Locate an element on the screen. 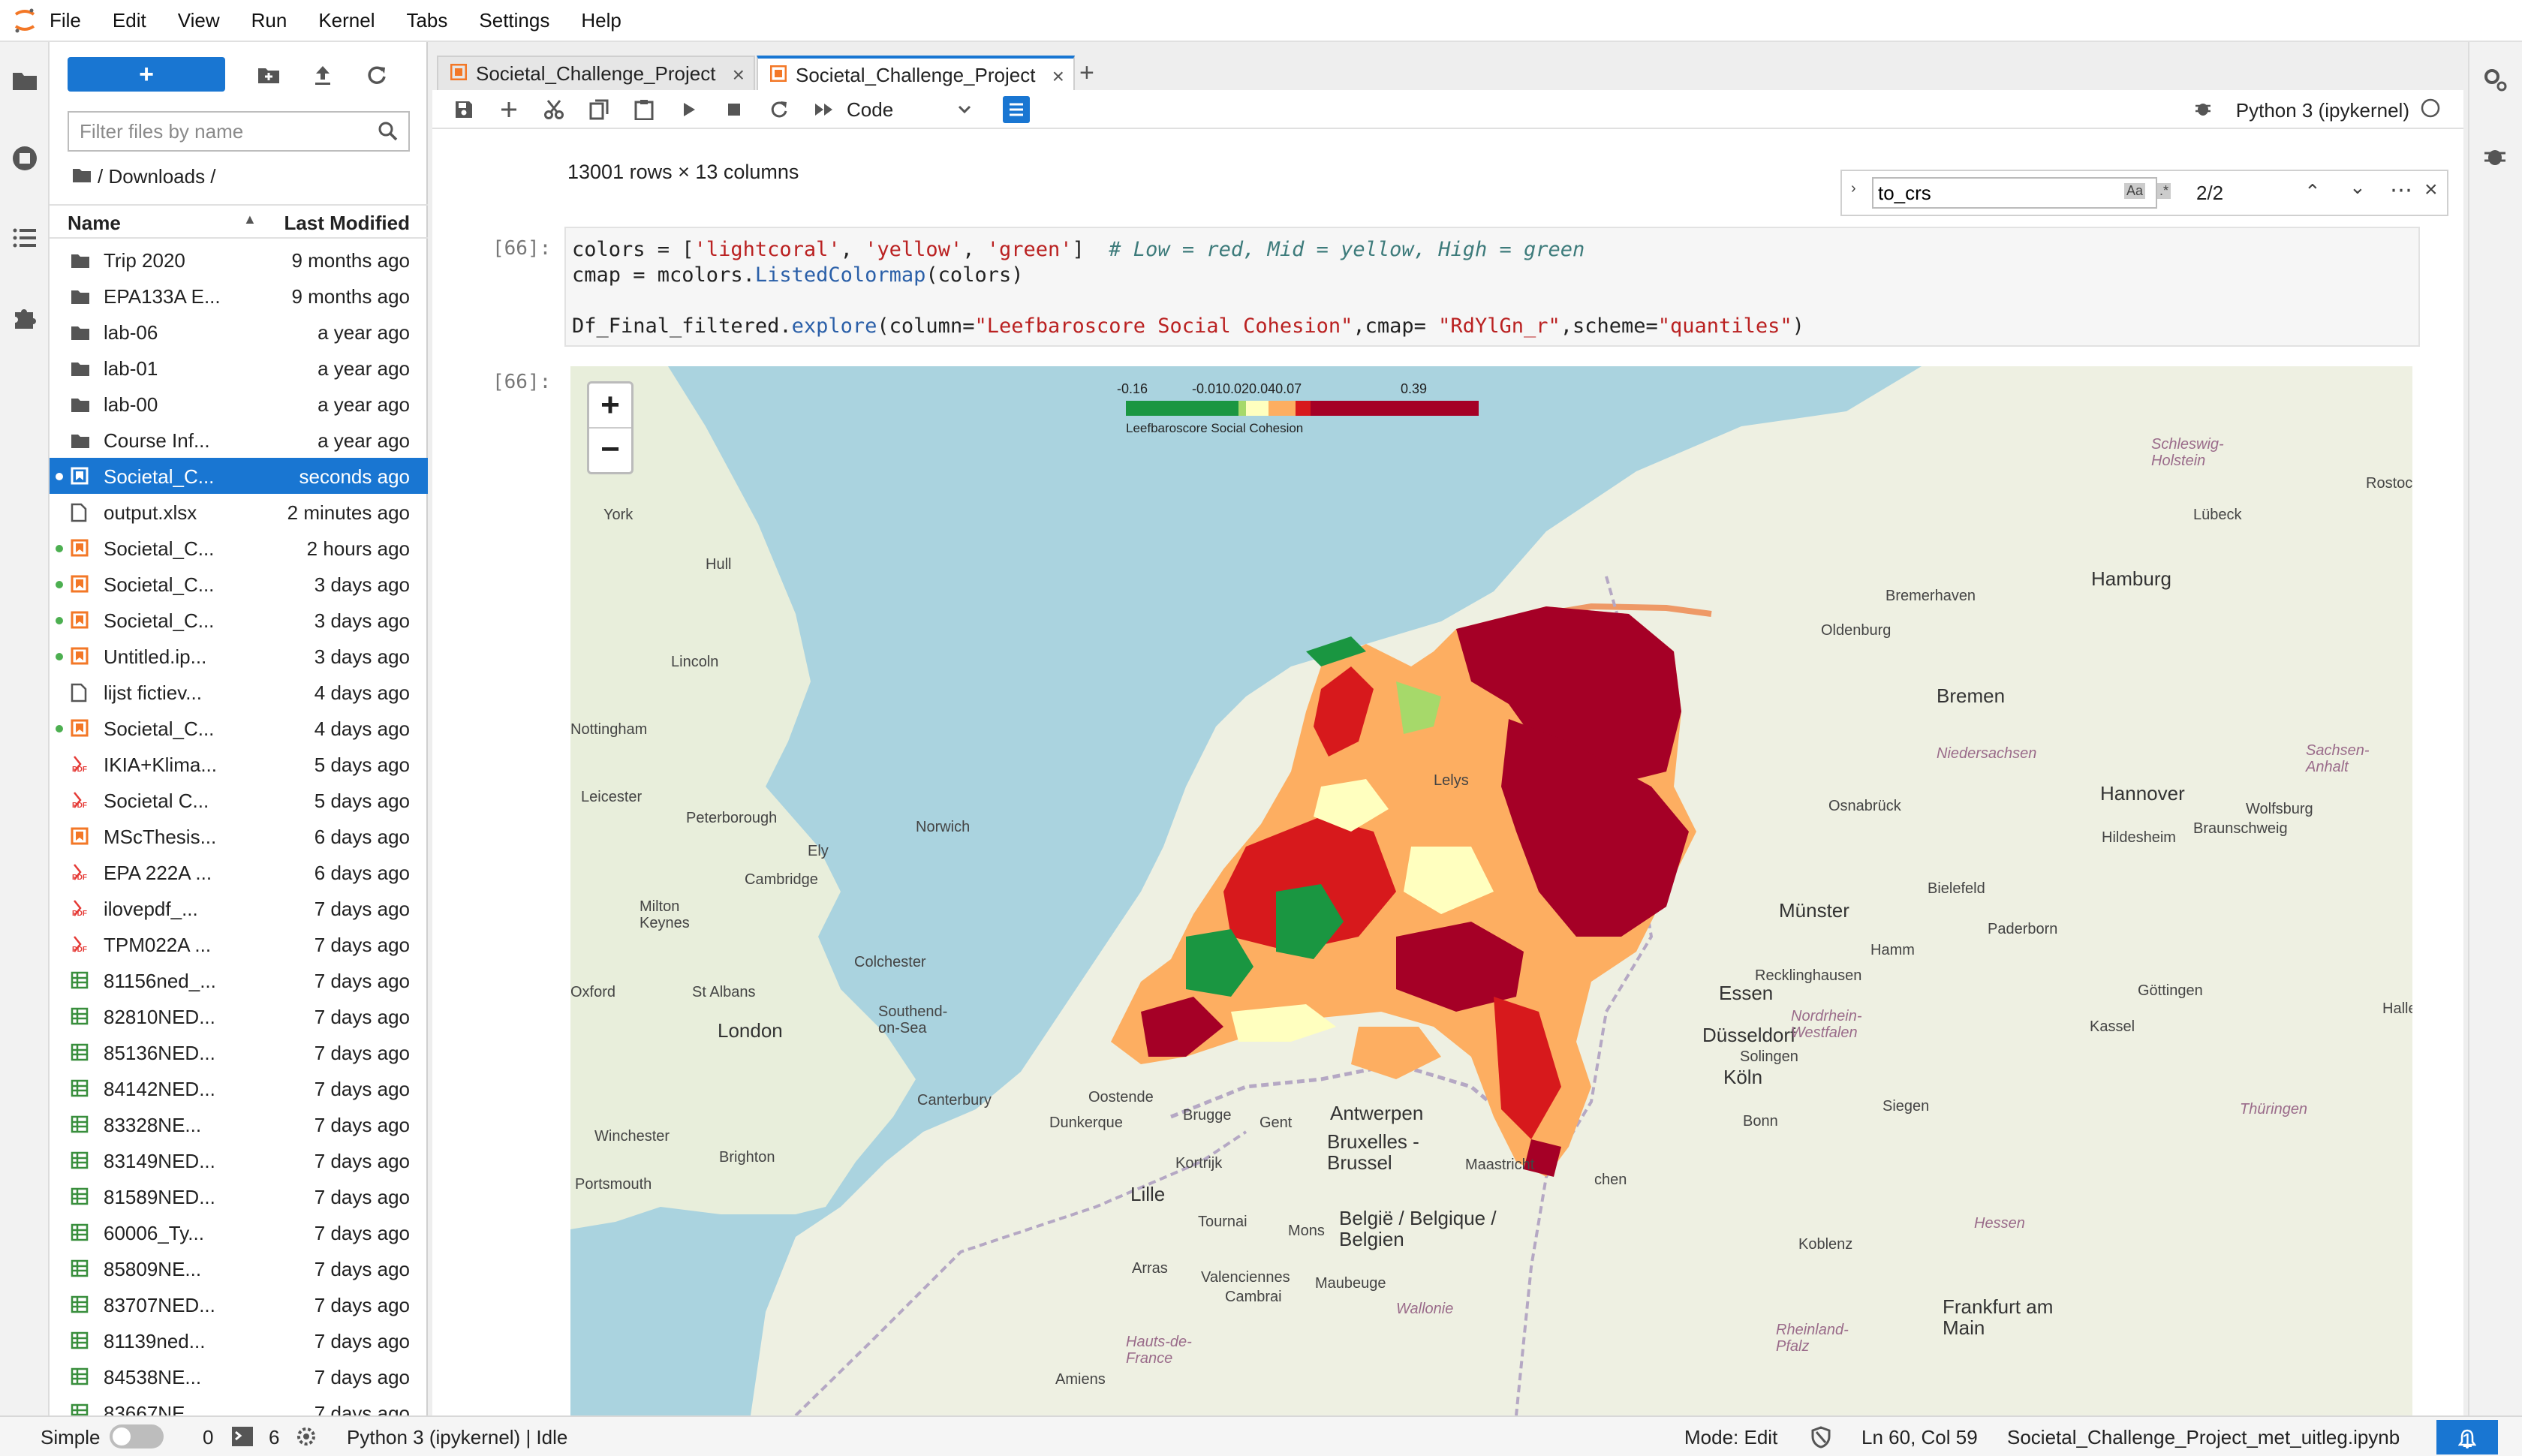 This screenshot has width=2522, height=1456. file-list-item: MScThesis... 6 days ago is located at coordinates (239, 836).